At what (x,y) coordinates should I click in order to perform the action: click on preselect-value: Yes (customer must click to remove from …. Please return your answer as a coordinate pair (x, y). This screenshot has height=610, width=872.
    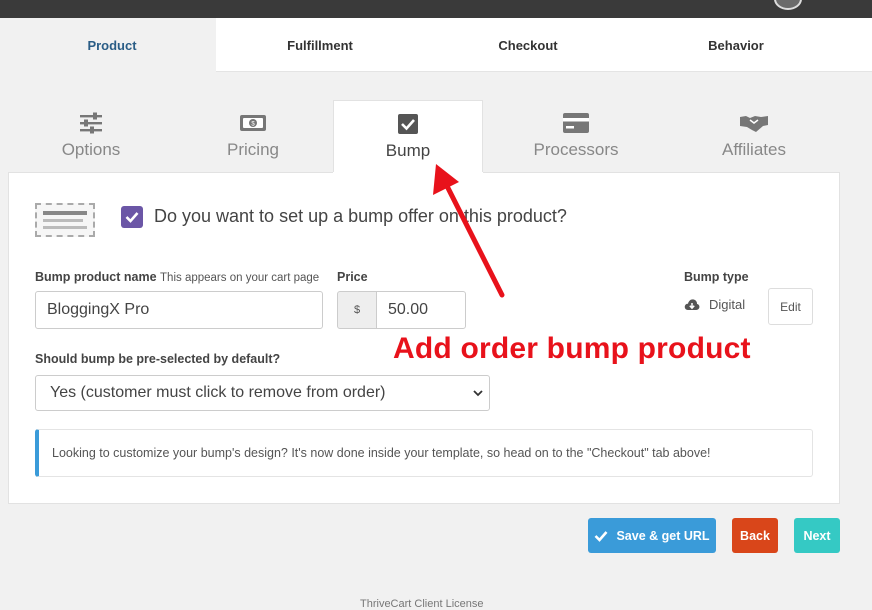
    Looking at the image, I should click on (218, 392).